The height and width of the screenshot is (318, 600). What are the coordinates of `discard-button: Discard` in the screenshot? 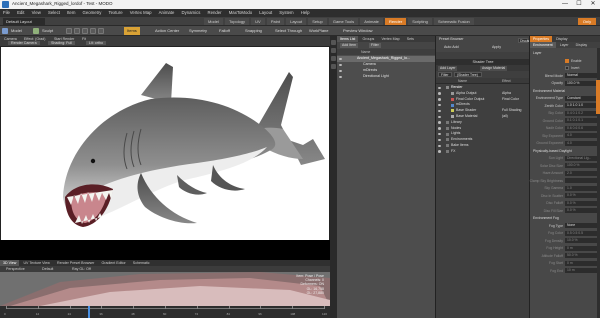 It's located at (525, 40).